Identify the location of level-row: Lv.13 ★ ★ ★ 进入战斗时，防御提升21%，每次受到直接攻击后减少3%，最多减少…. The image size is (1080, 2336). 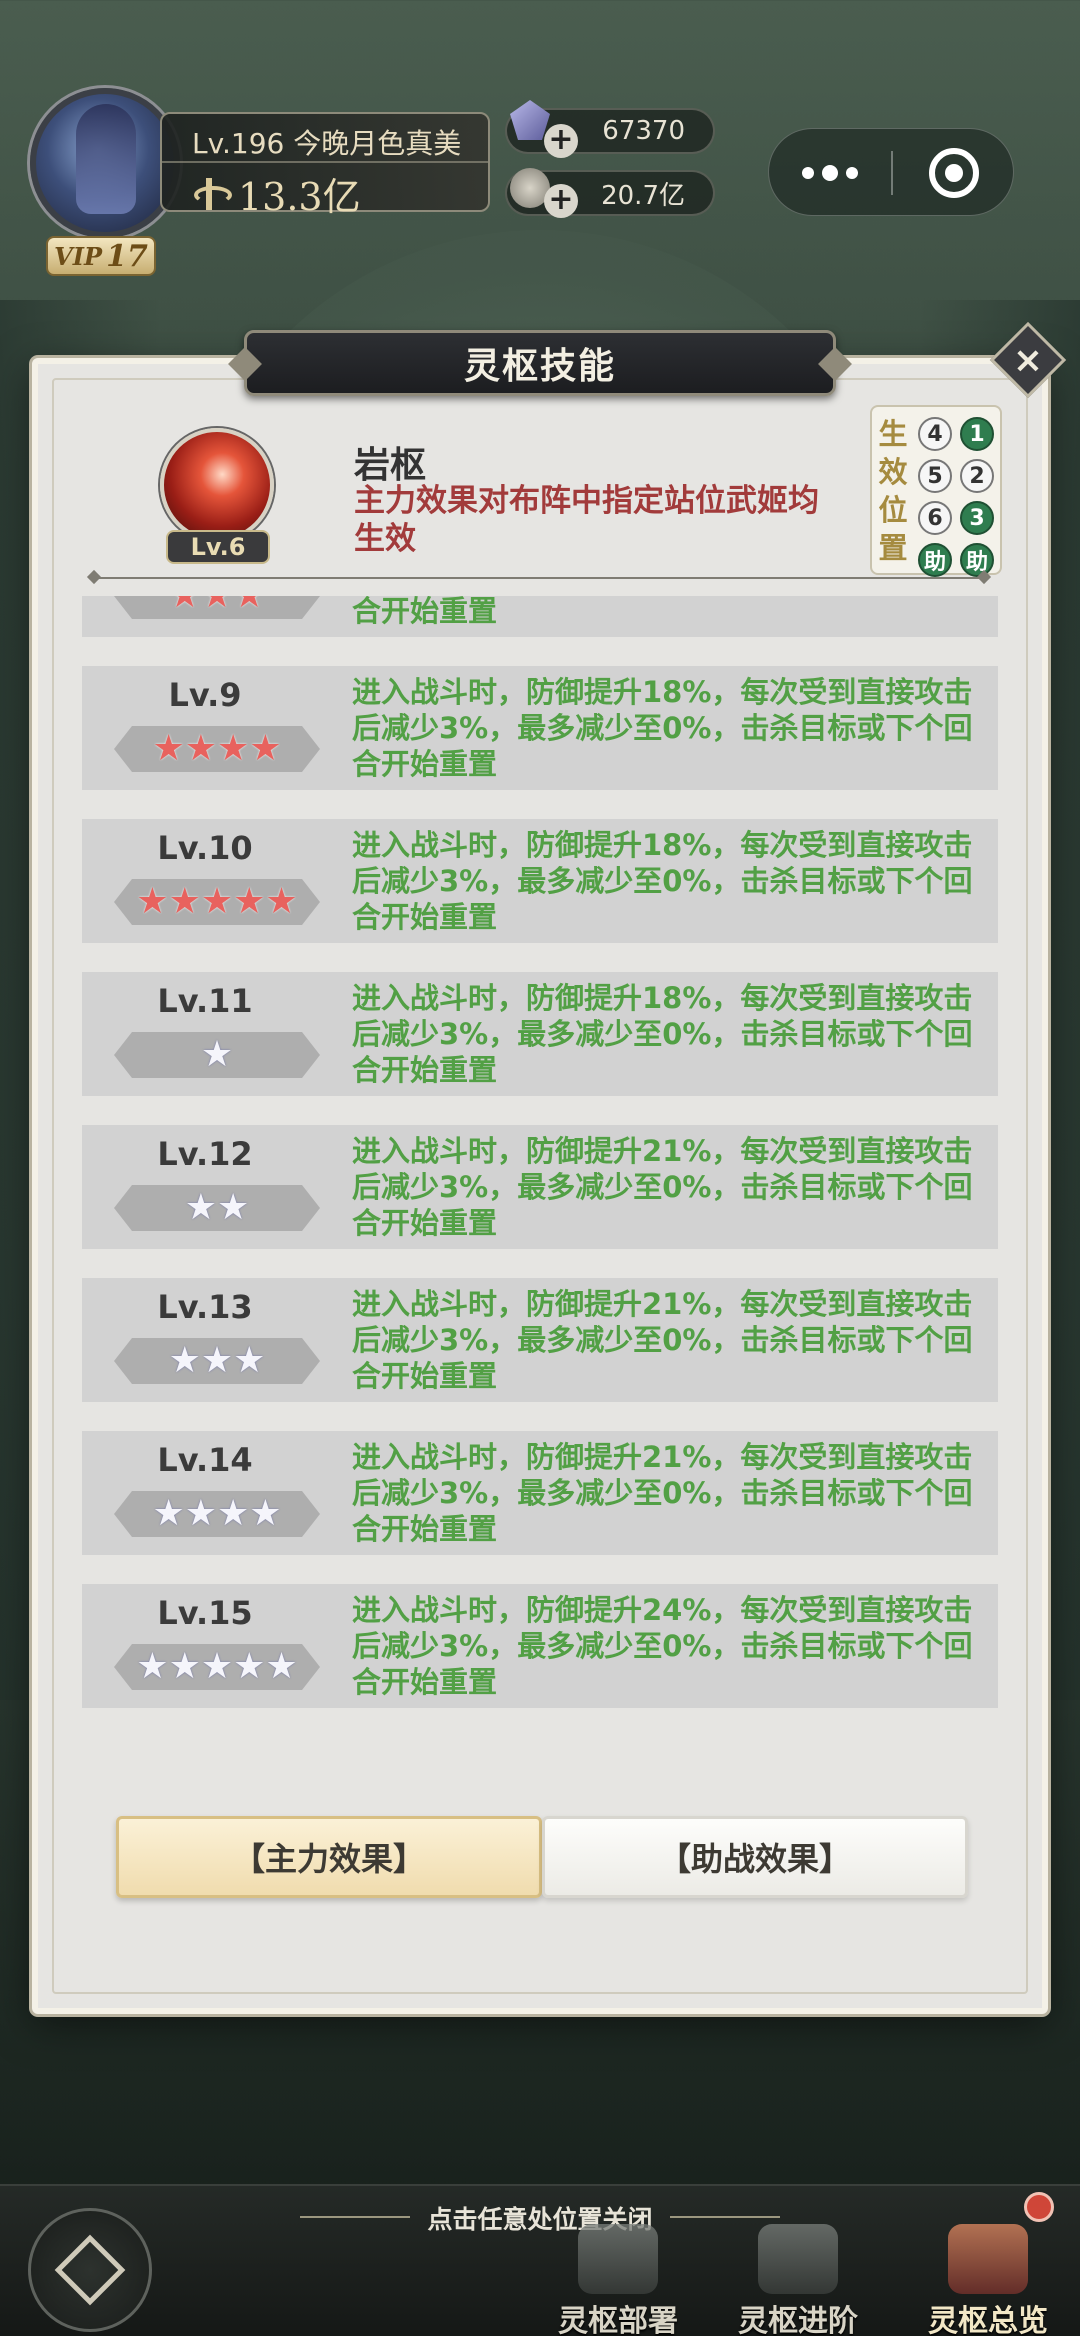
(540, 1340).